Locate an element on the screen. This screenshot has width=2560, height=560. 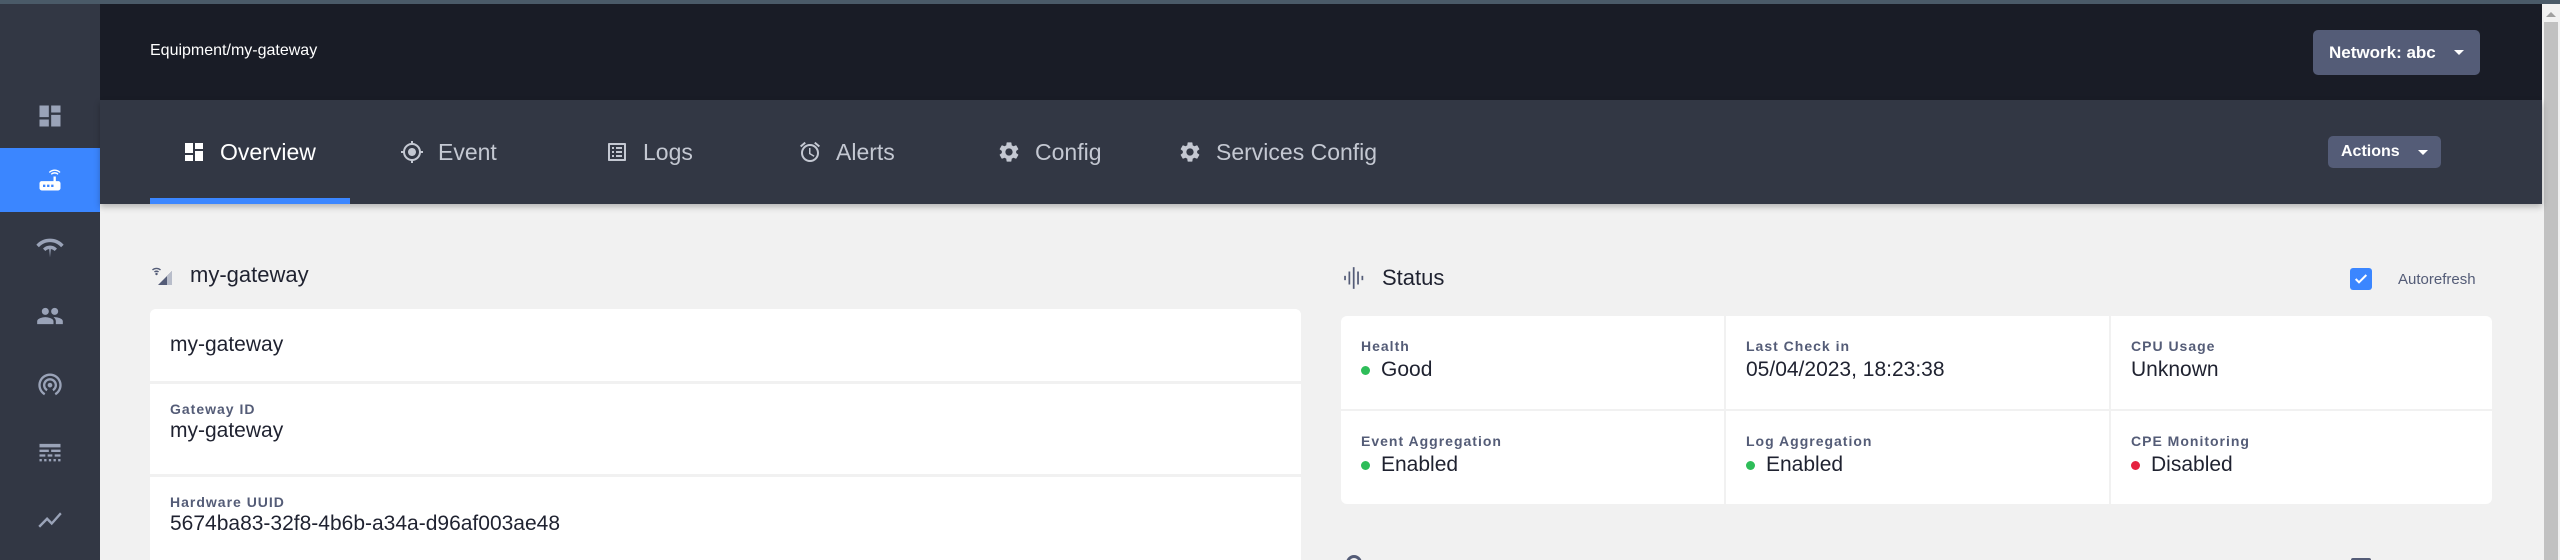
tab-overview: Overview is located at coordinates (249, 152).